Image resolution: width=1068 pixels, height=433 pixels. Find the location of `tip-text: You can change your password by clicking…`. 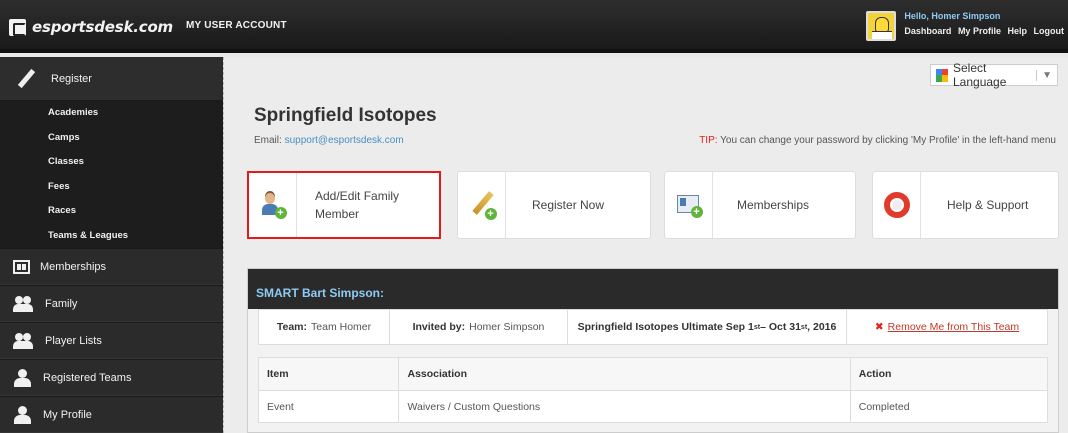

tip-text: You can change your password by clicking… is located at coordinates (888, 140).